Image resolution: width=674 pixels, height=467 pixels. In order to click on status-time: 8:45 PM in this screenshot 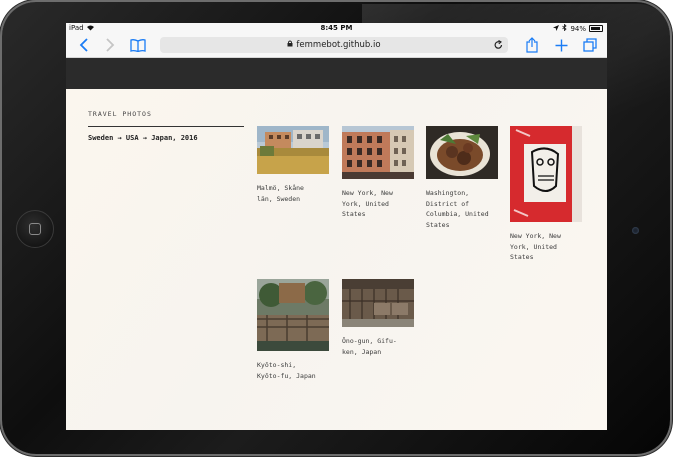, I will do `click(336, 28)`.